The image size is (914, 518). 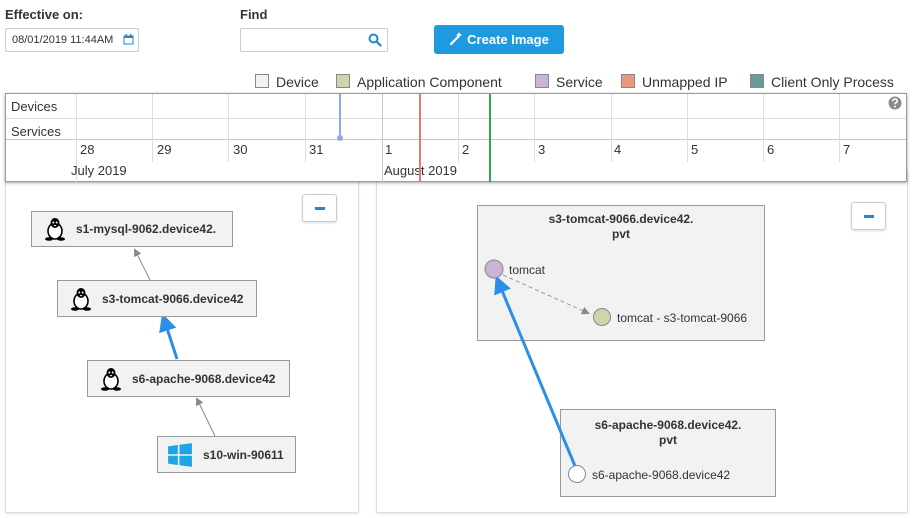 What do you see at coordinates (34, 106) in the screenshot?
I see `timeline-row-devices: Devices` at bounding box center [34, 106].